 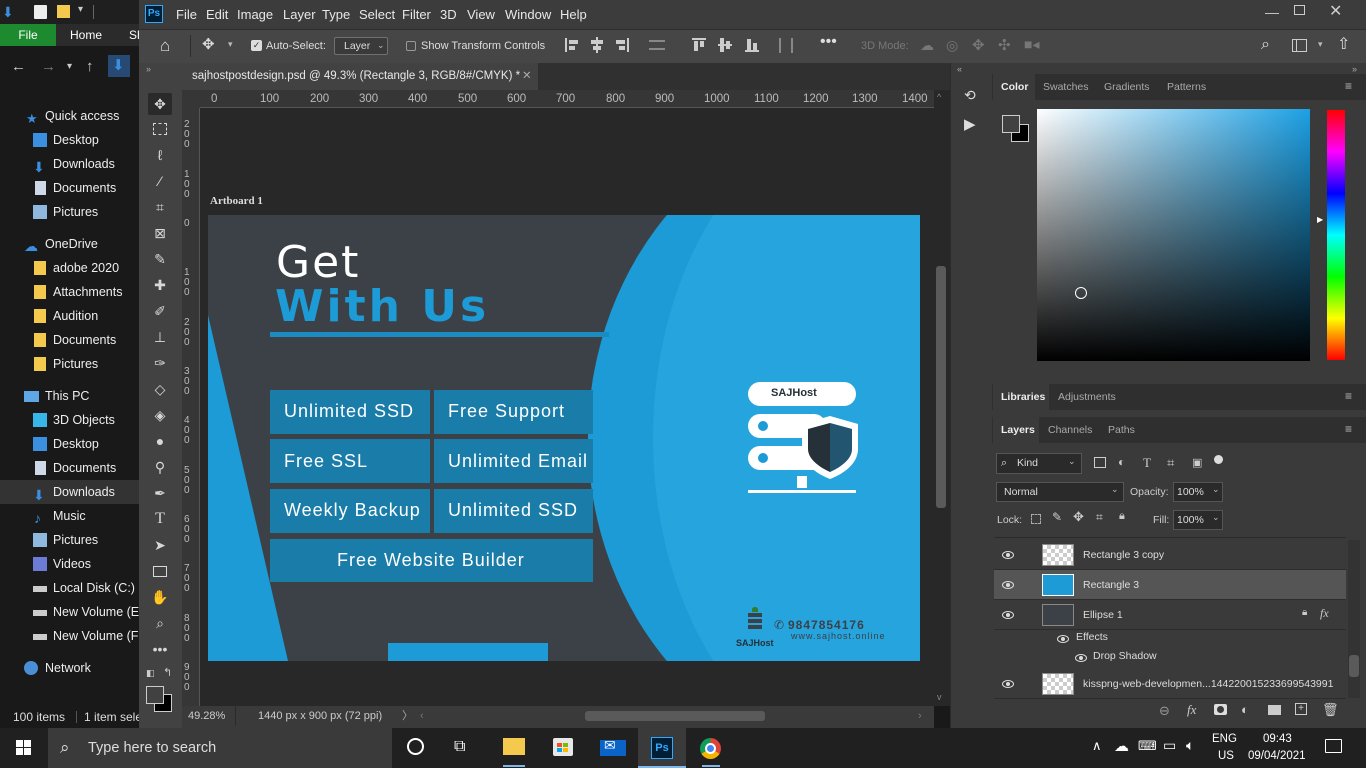 I want to click on color-foreground-swatch, so click(x=1011, y=124).